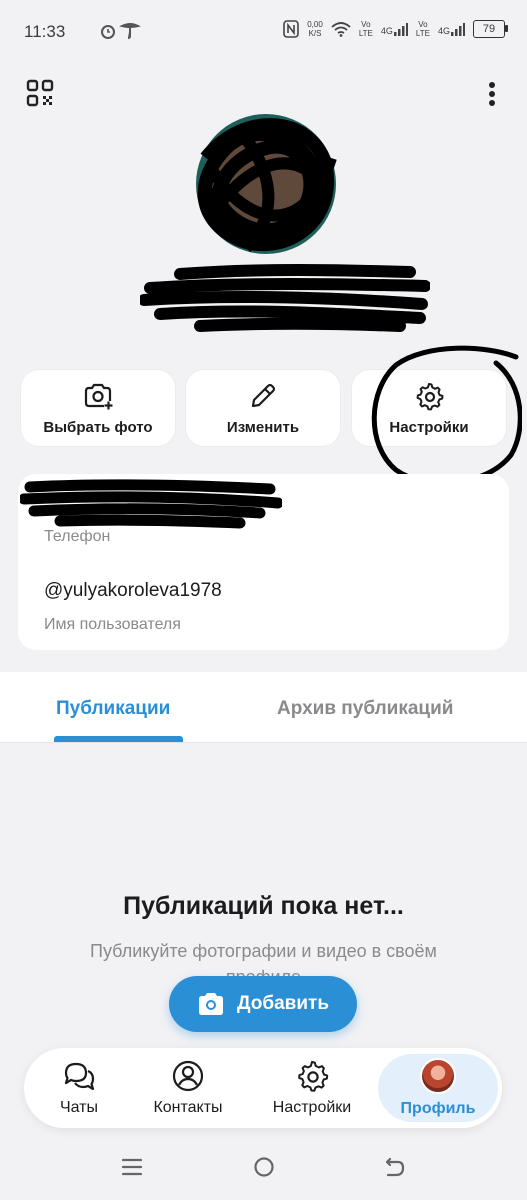 The image size is (527, 1200). I want to click on camera-icon, so click(210, 1004).